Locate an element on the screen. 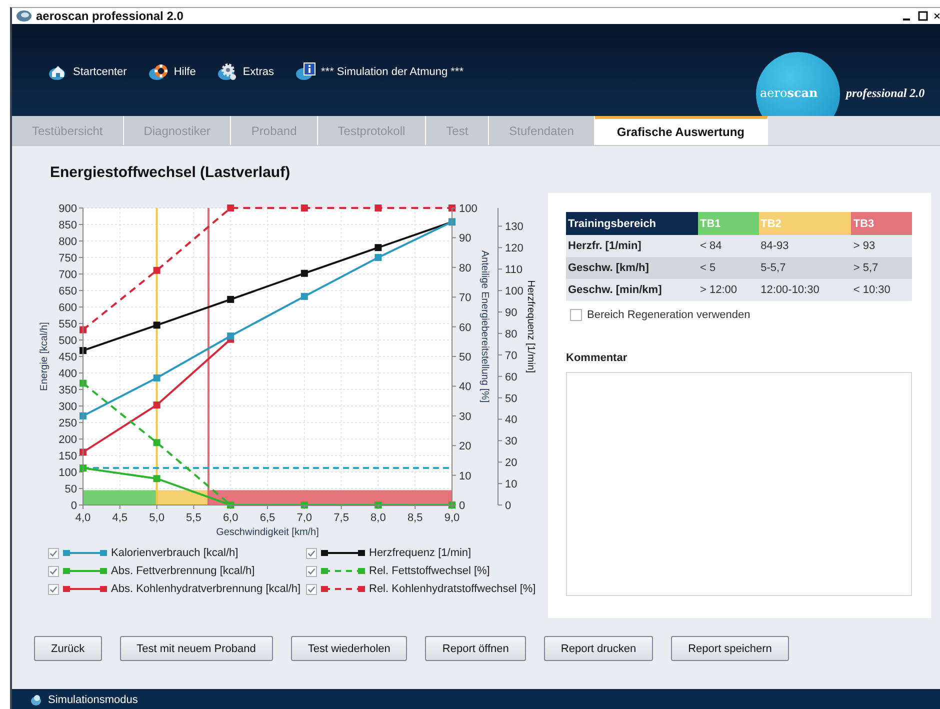 This screenshot has width=940, height=709. tick-label: 200 is located at coordinates (67, 440).